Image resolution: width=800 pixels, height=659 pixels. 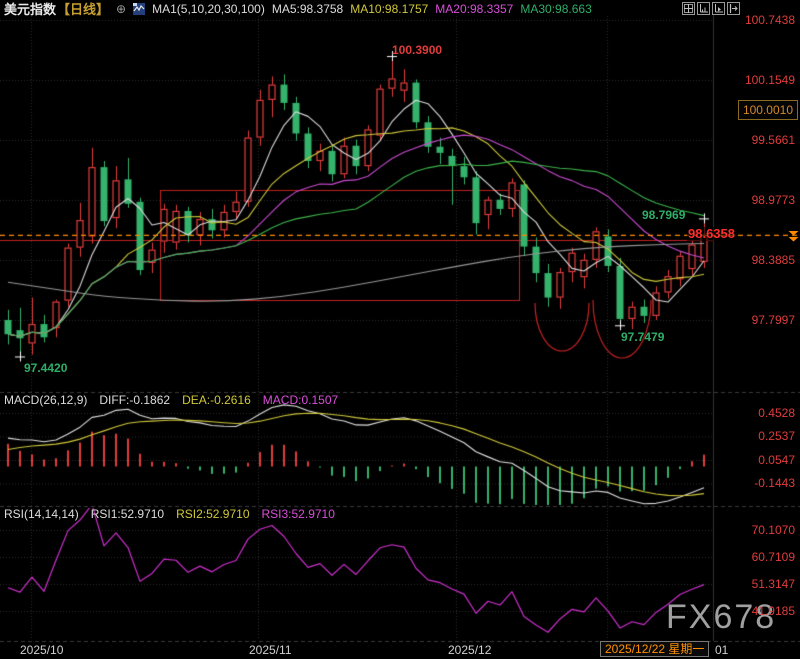 I want to click on rsi-axis-label: 51.3147, so click(x=773, y=584).